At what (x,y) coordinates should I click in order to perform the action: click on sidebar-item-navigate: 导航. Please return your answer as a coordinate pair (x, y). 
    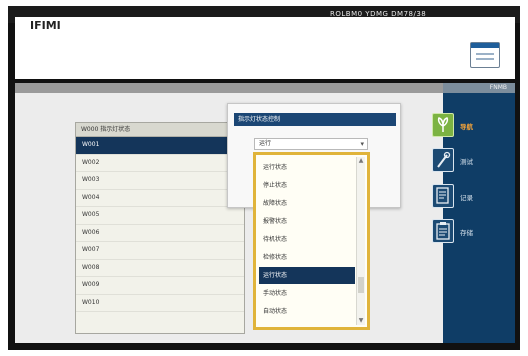
    Looking at the image, I should click on (472, 127).